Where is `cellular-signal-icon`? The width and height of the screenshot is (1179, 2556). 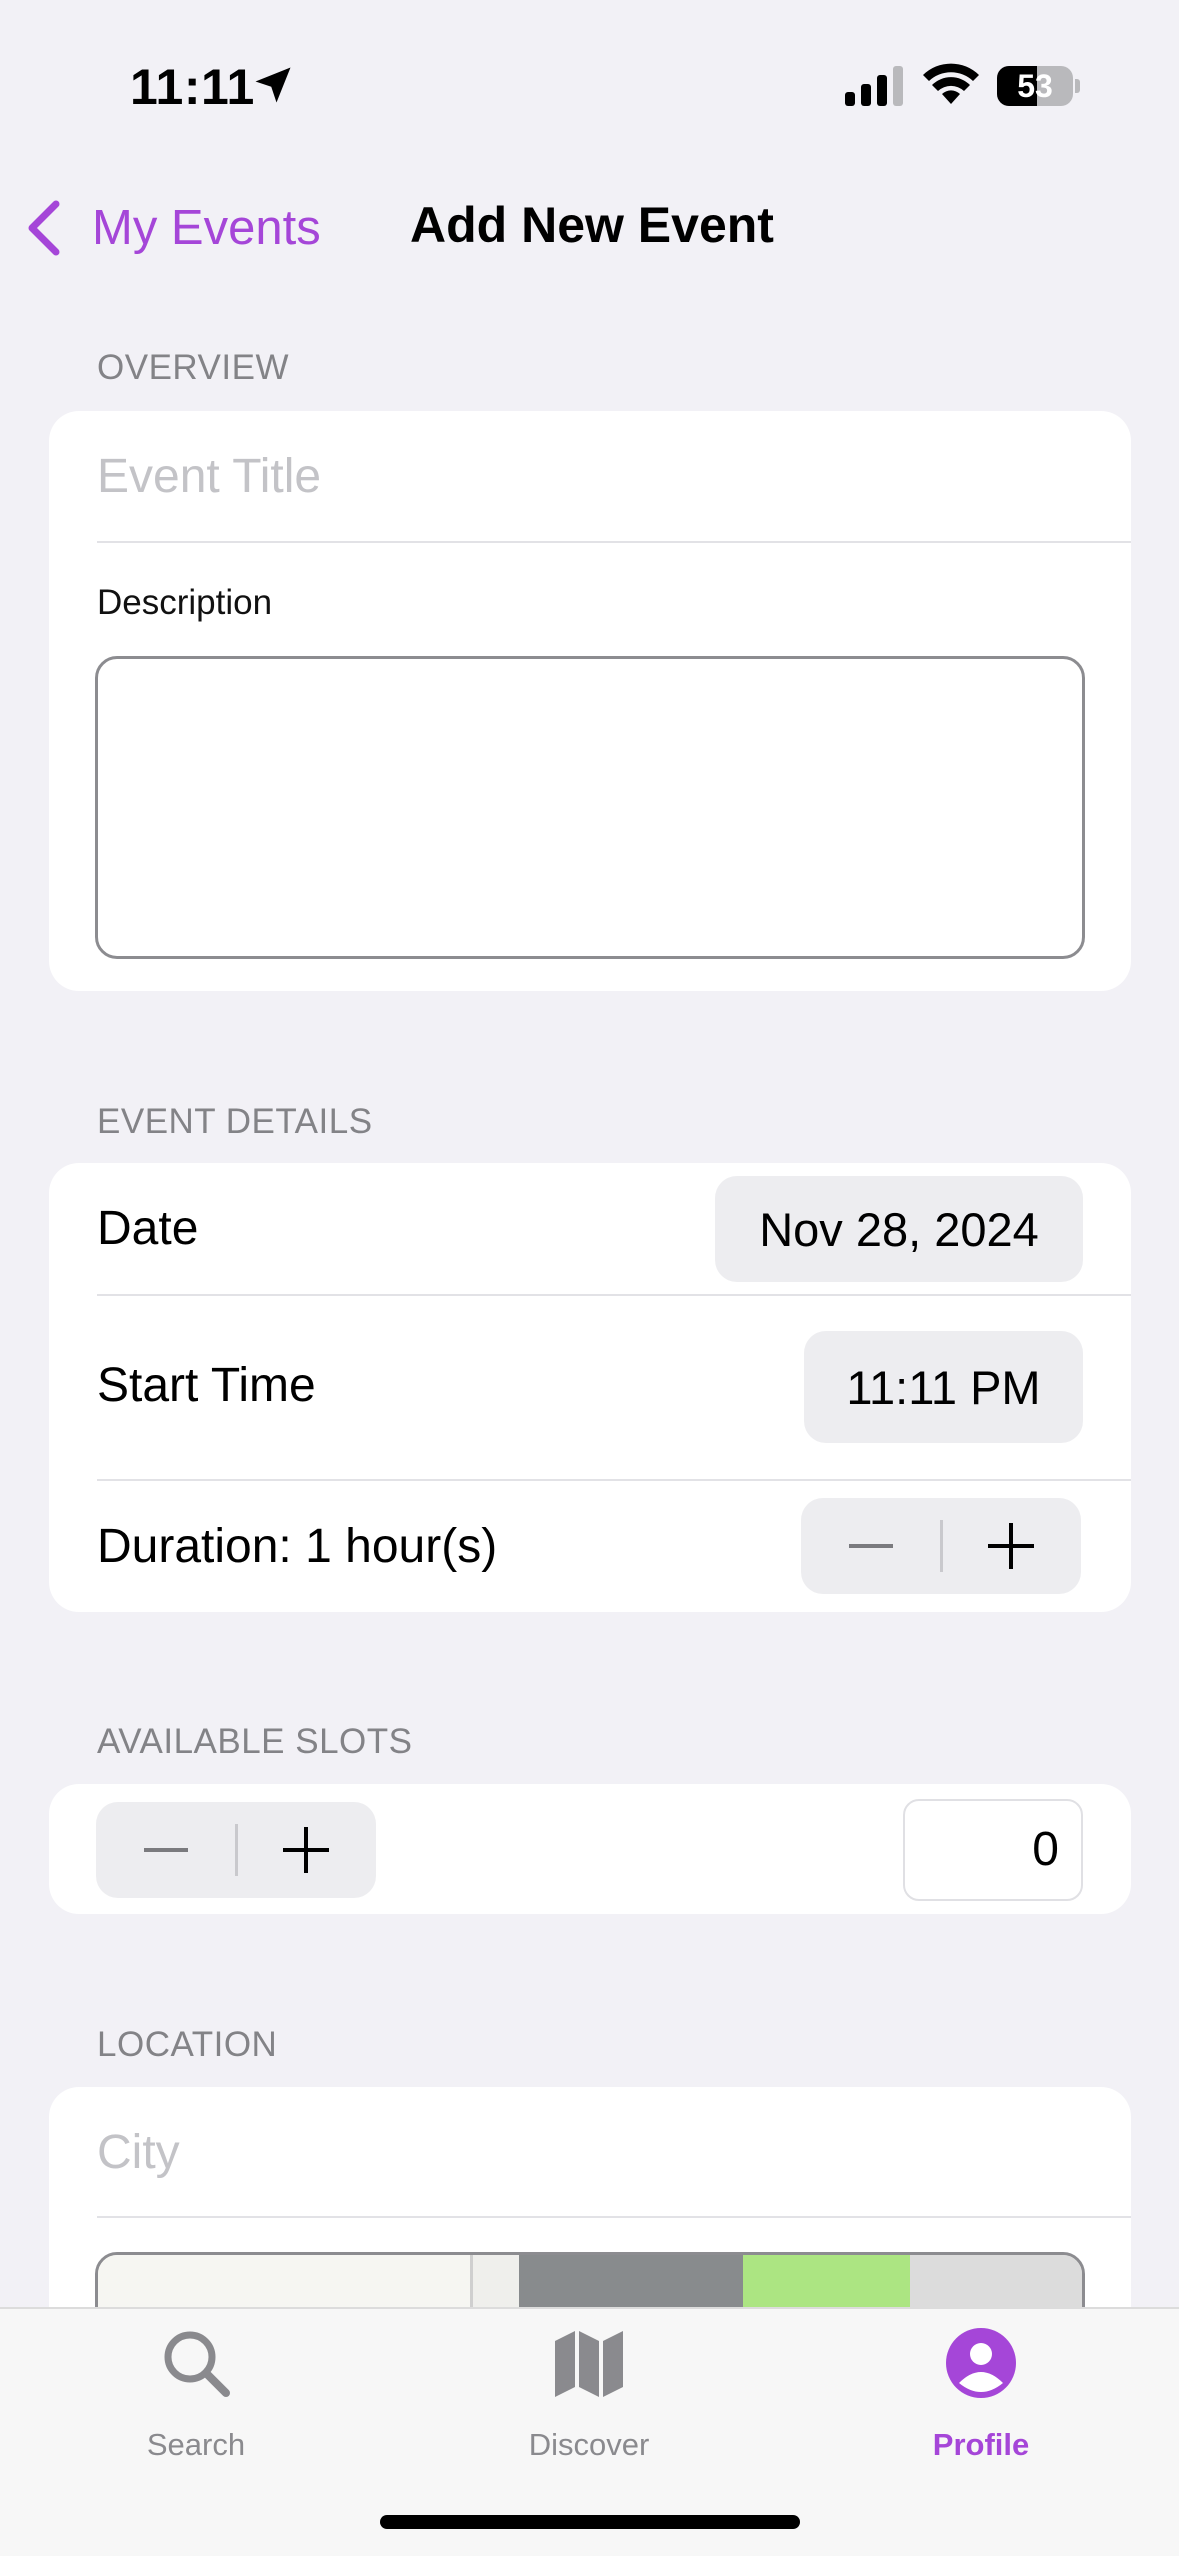
cellular-signal-icon is located at coordinates (874, 86).